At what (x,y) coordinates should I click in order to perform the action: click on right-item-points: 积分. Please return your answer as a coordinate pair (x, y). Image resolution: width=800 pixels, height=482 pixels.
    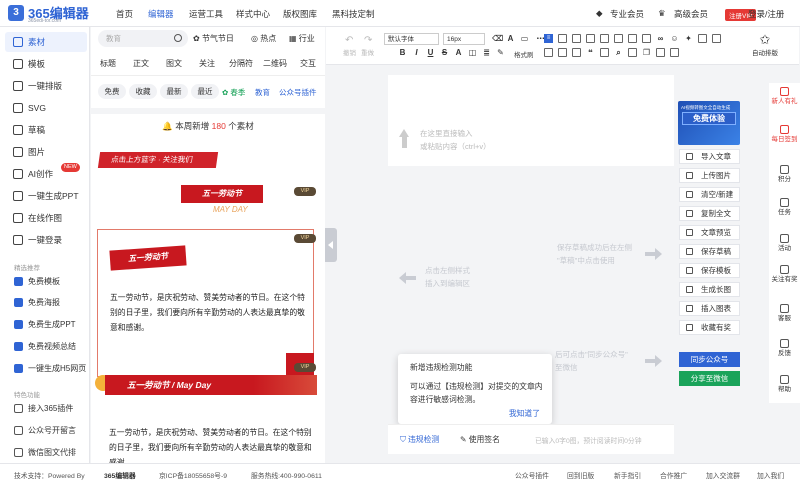
    Looking at the image, I should click on (784, 174).